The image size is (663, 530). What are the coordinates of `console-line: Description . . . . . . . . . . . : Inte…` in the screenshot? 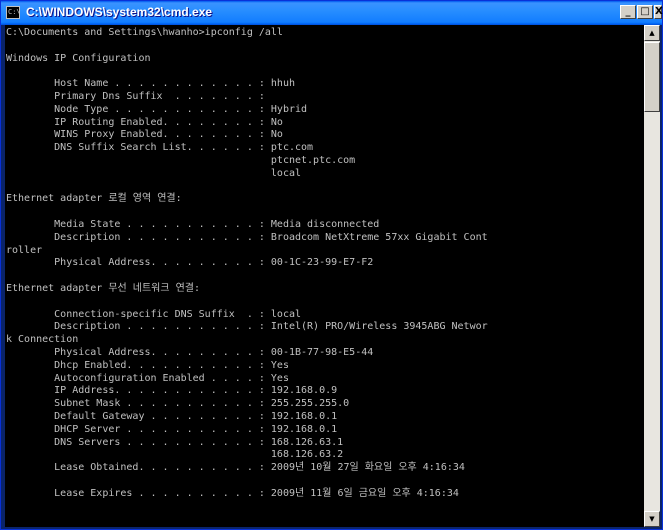 It's located at (247, 327).